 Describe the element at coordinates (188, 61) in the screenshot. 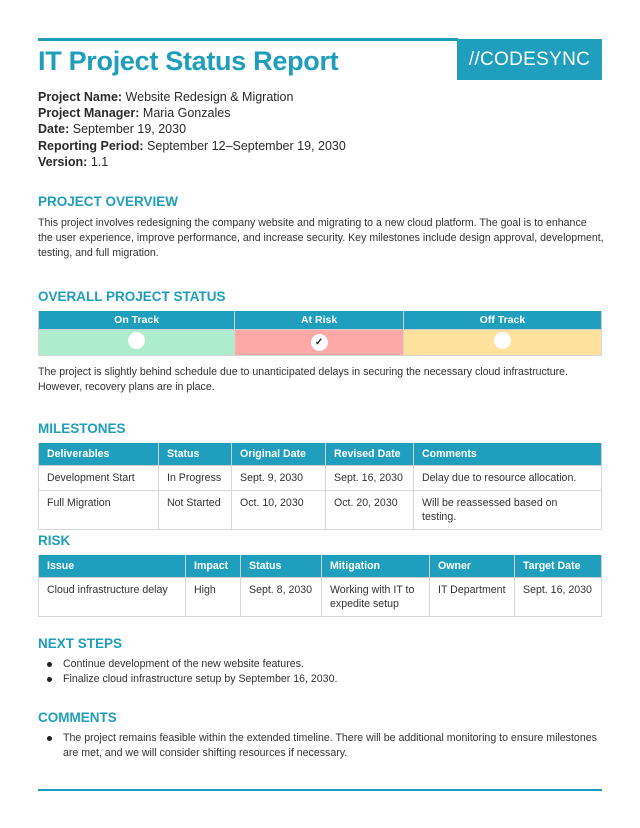

I see `page-title: IT Project Status Report` at that location.